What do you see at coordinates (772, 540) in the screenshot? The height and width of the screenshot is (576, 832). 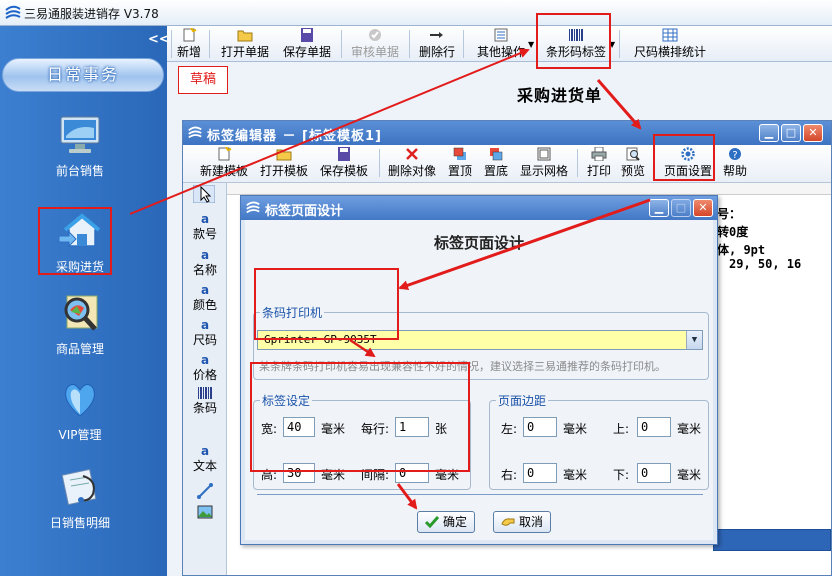 I see `properties-scroll-area` at bounding box center [772, 540].